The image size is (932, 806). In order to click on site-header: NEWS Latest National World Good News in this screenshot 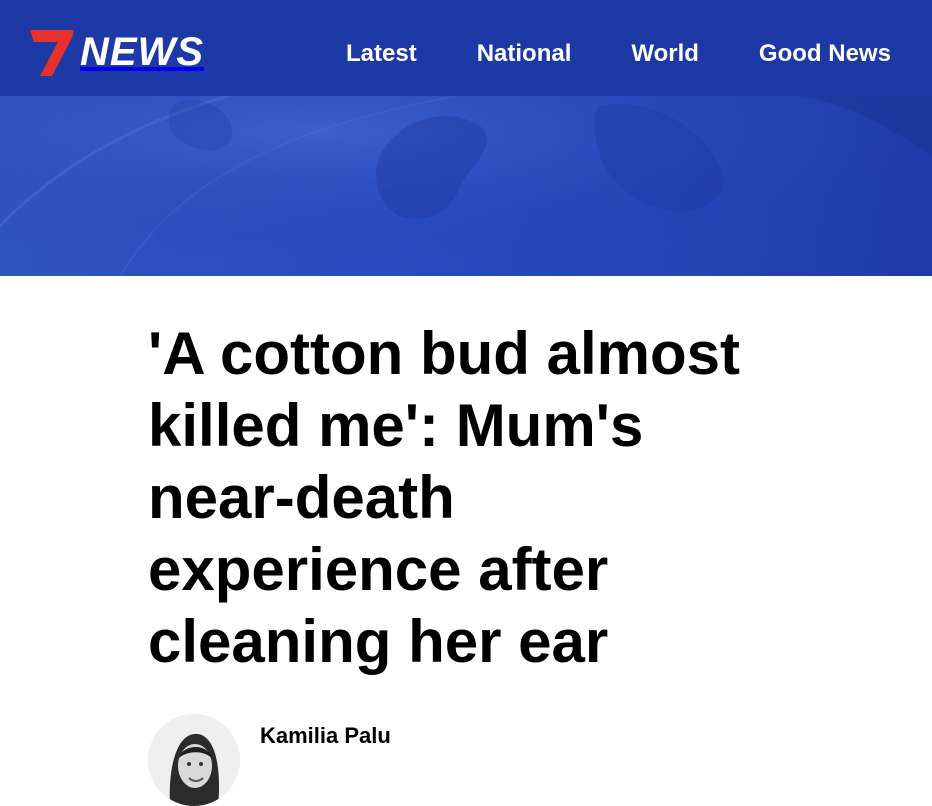, I will do `click(466, 48)`.